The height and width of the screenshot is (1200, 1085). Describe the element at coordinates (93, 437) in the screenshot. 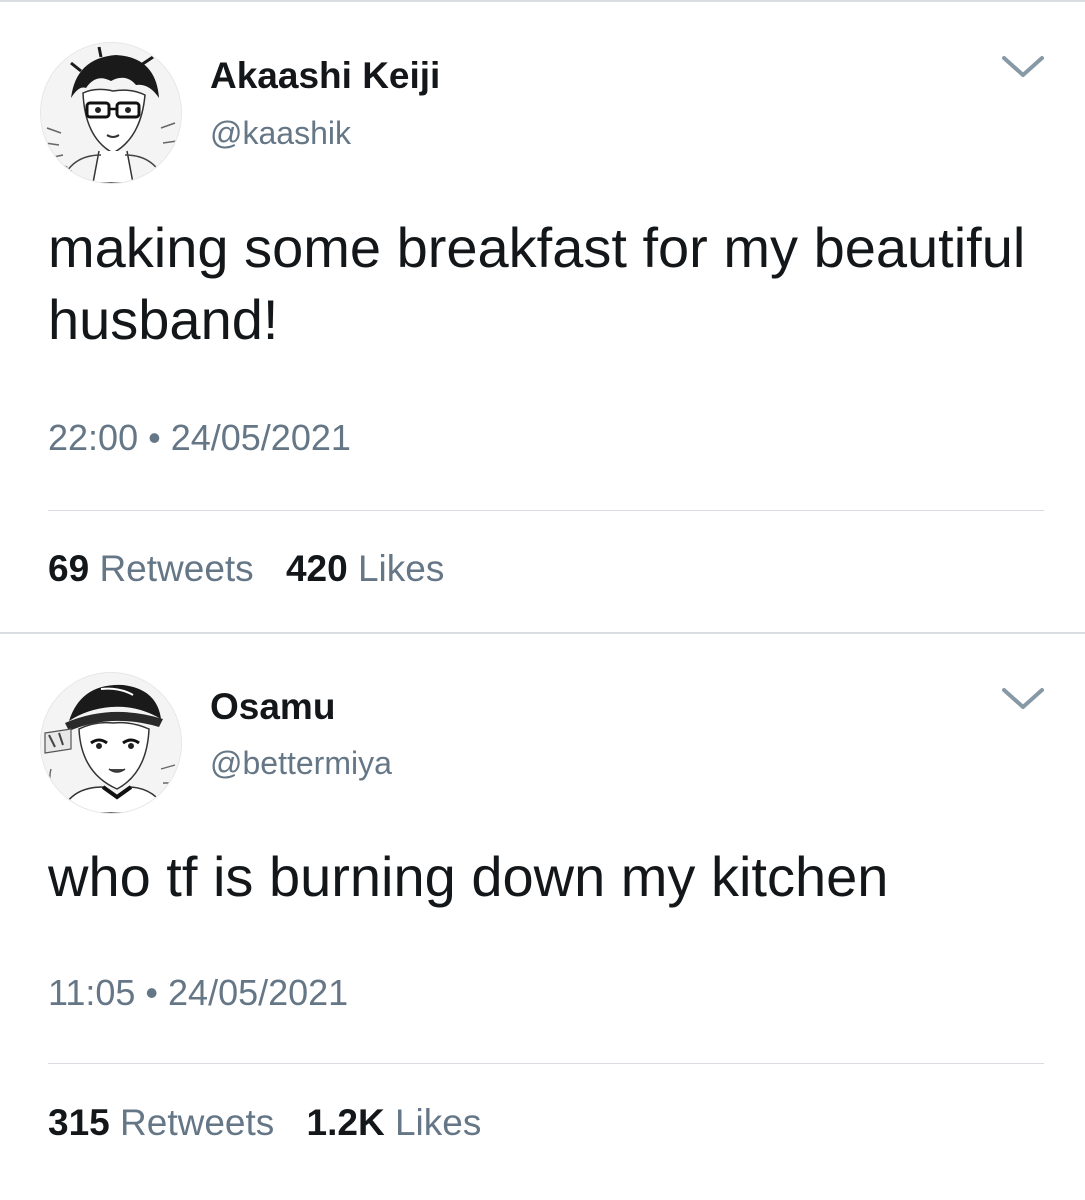

I see `tweet-time: 22:00` at that location.